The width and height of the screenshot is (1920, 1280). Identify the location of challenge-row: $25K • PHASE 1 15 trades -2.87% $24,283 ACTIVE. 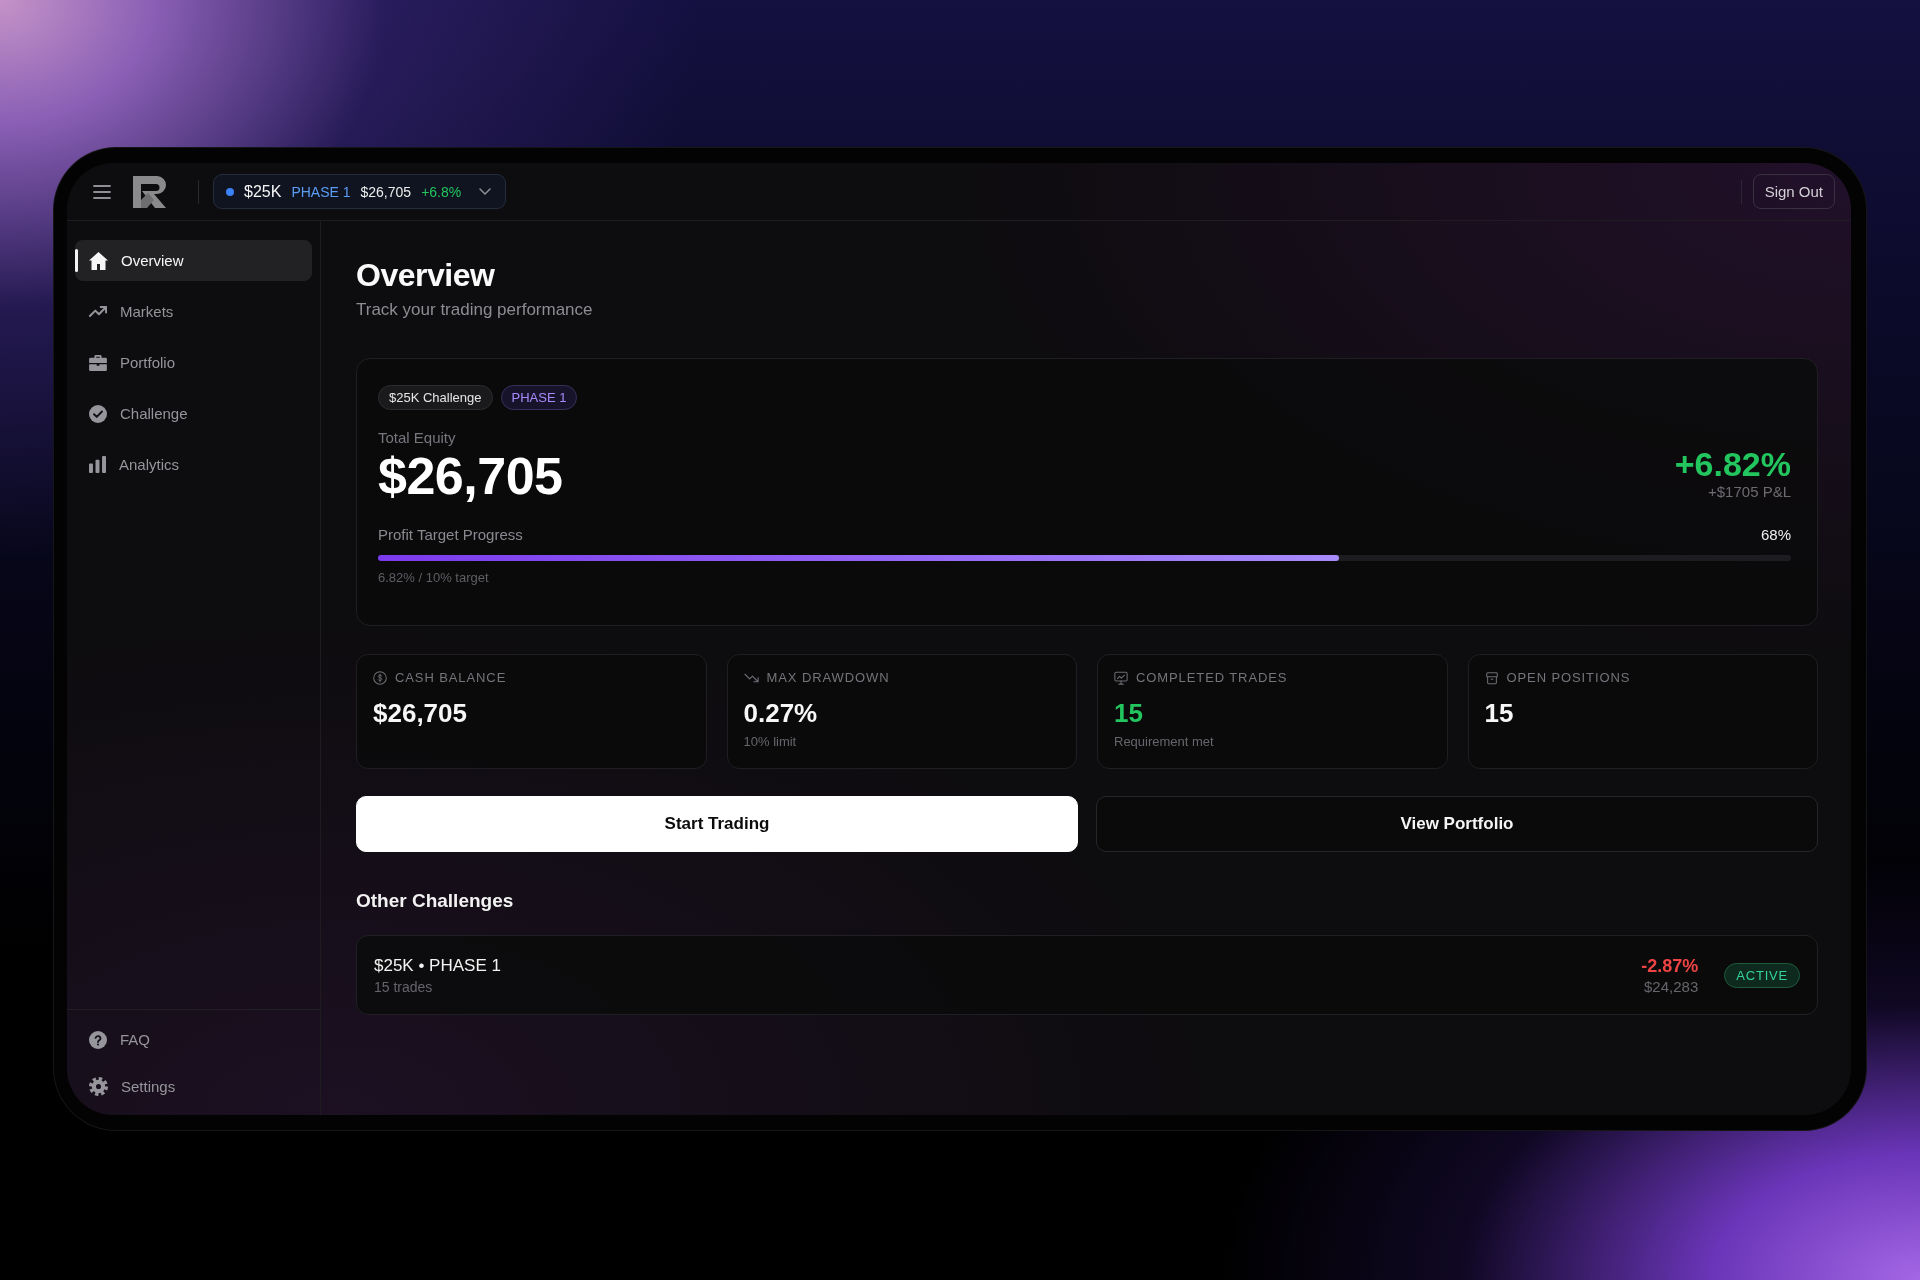
(1087, 975).